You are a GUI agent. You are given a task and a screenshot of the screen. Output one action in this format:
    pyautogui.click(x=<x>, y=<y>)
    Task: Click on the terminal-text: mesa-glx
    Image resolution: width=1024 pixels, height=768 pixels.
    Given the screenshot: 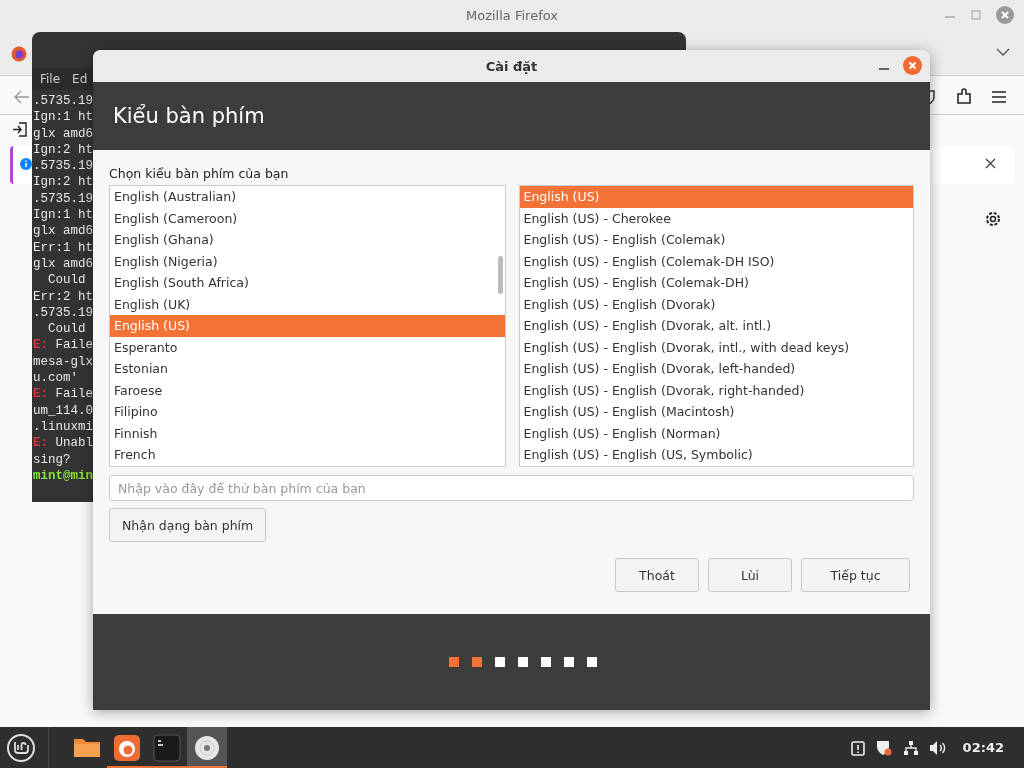 What is the action you would take?
    pyautogui.click(x=63, y=361)
    